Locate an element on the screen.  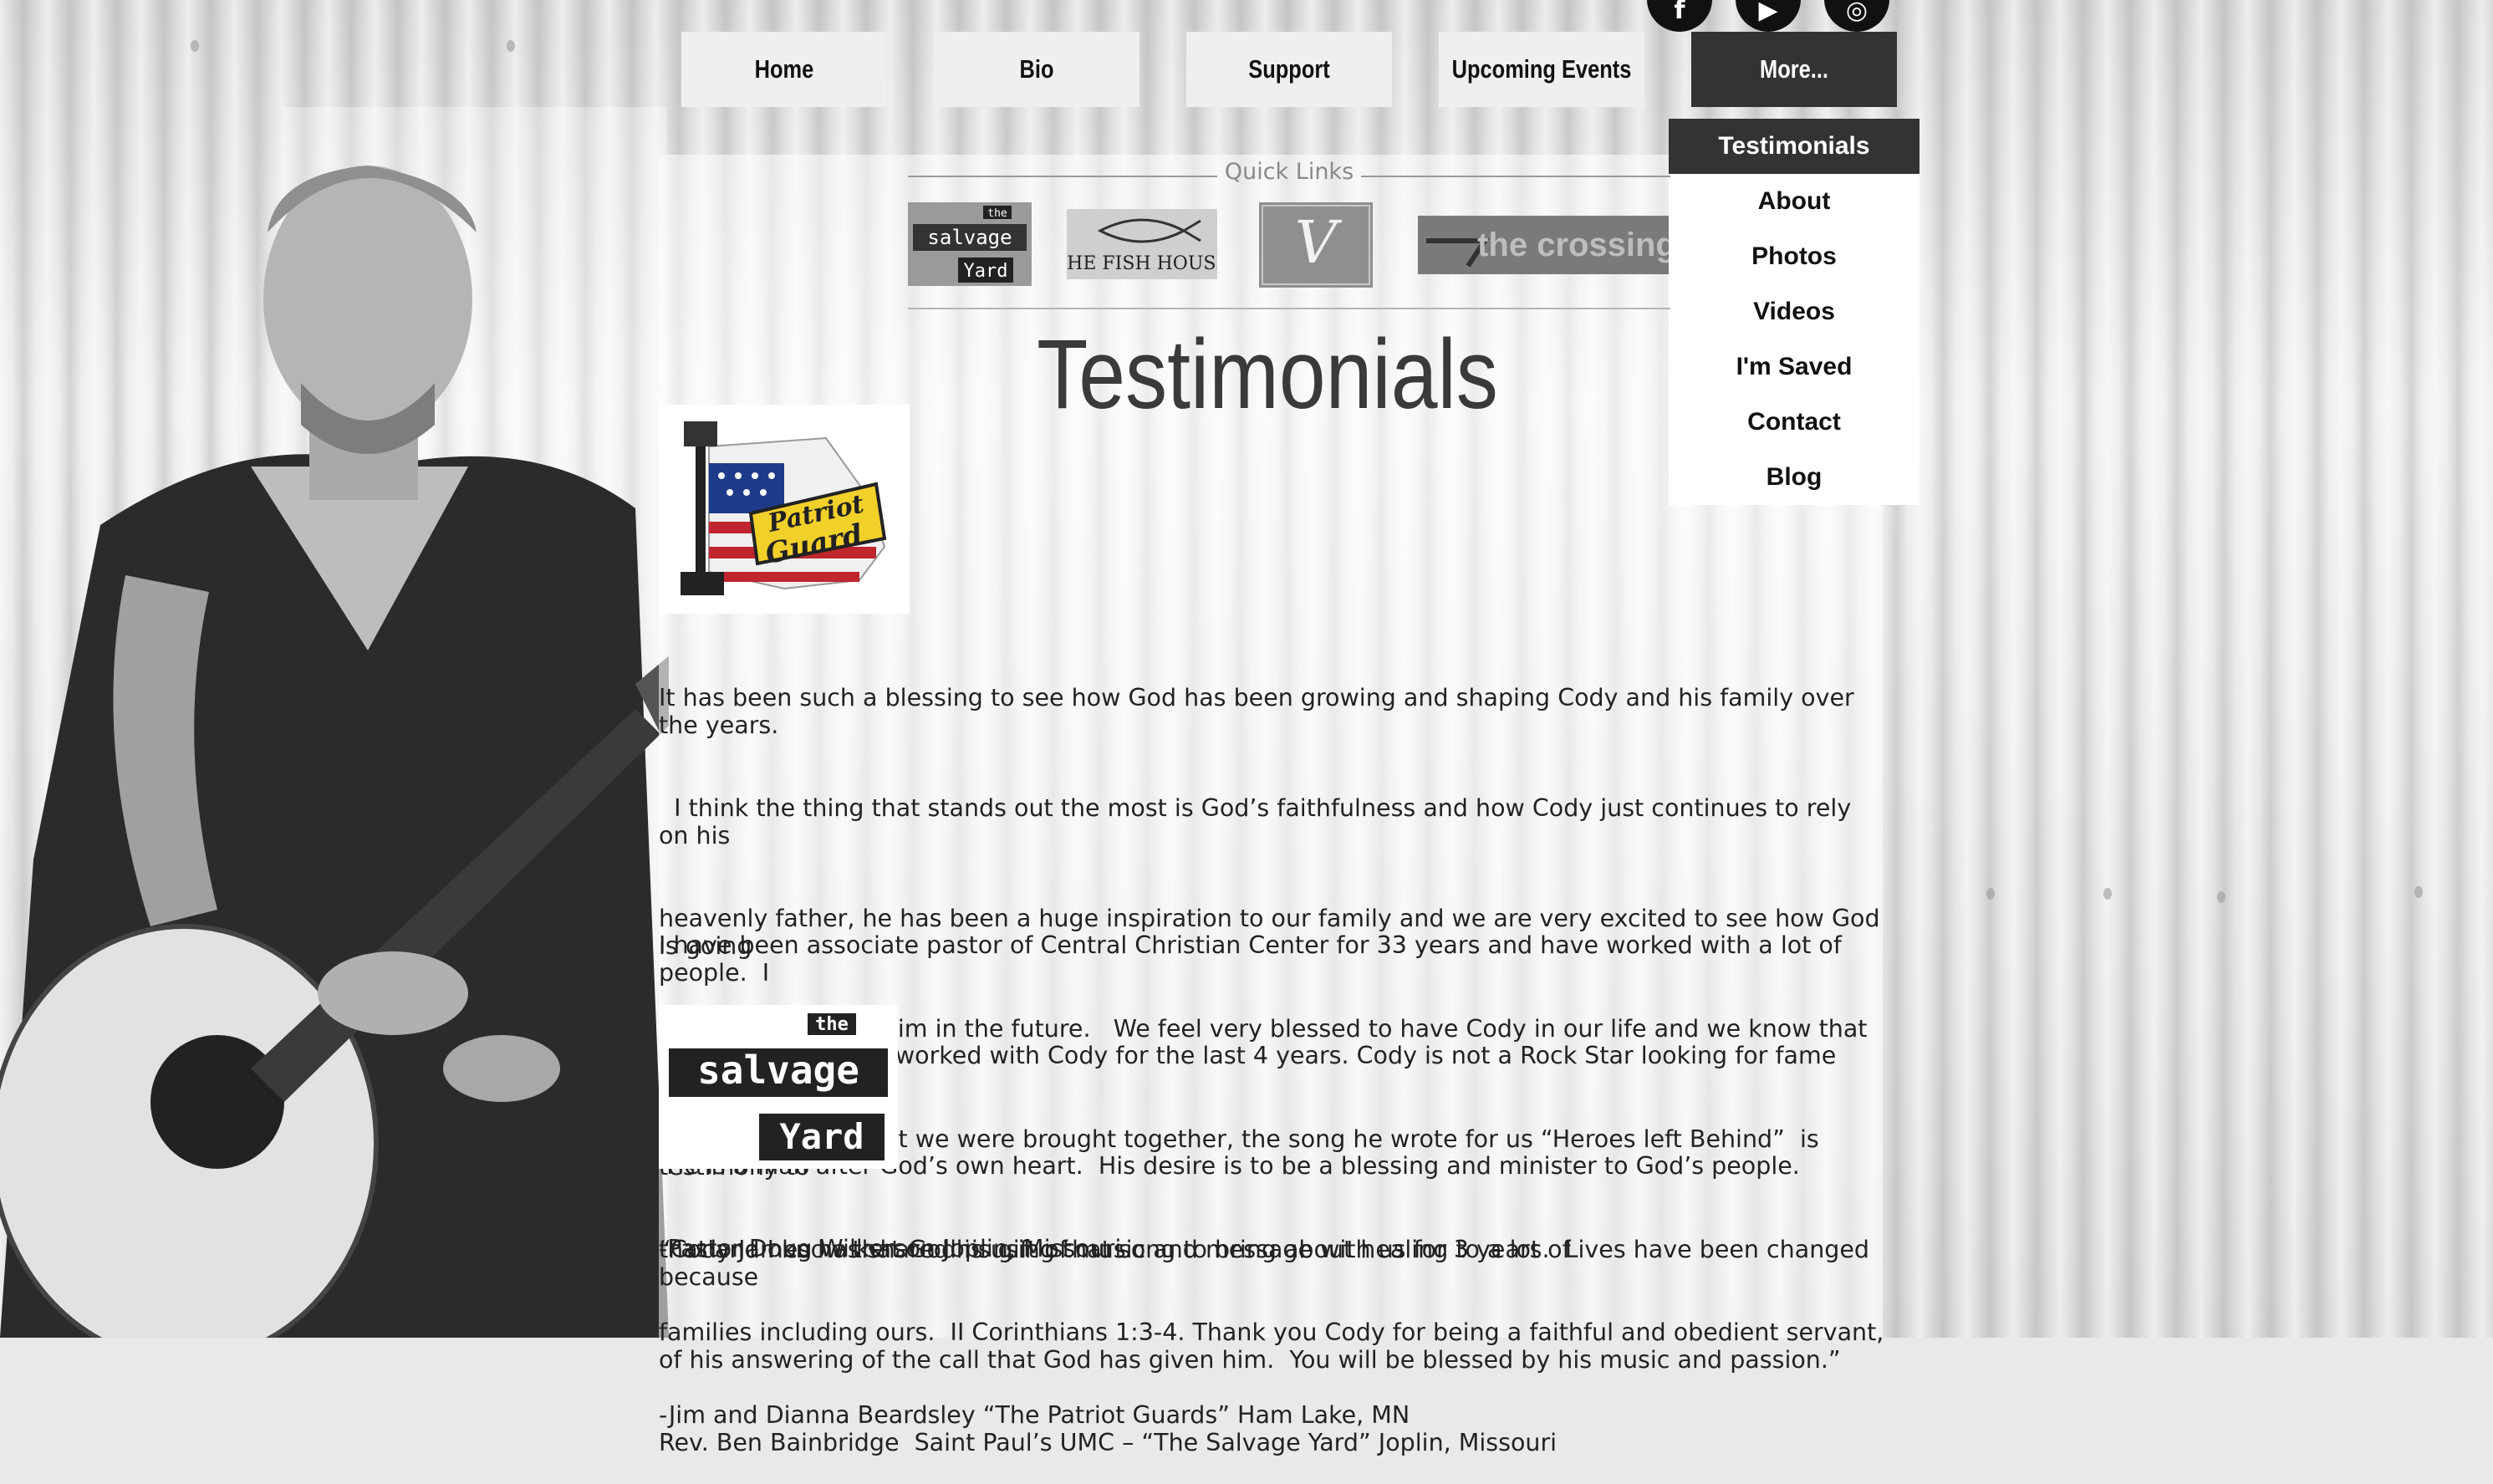
instagram-icon: ◎ is located at coordinates (1856, 16).